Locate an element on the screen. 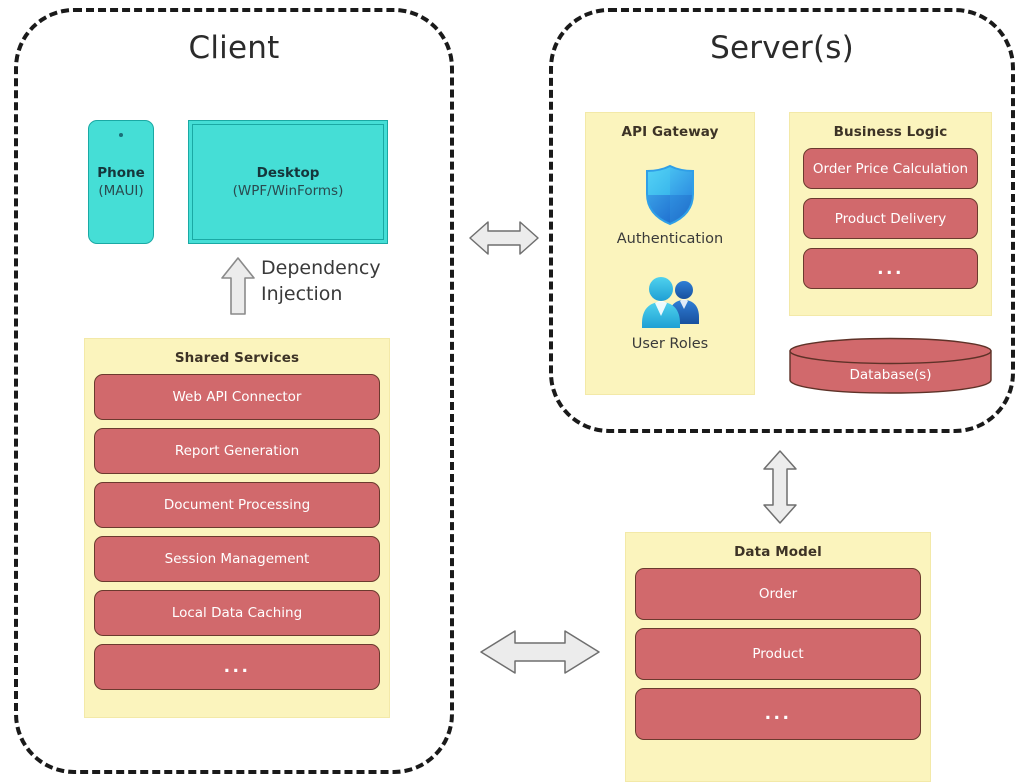 The height and width of the screenshot is (782, 1034). shared-services-title: Shared Services is located at coordinates (237, 358).